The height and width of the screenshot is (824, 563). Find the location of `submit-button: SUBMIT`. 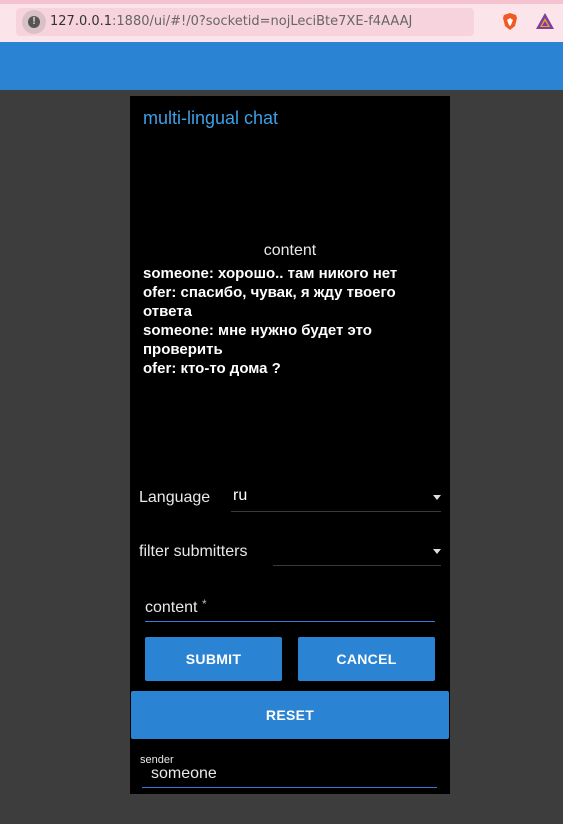

submit-button: SUBMIT is located at coordinates (213, 659).